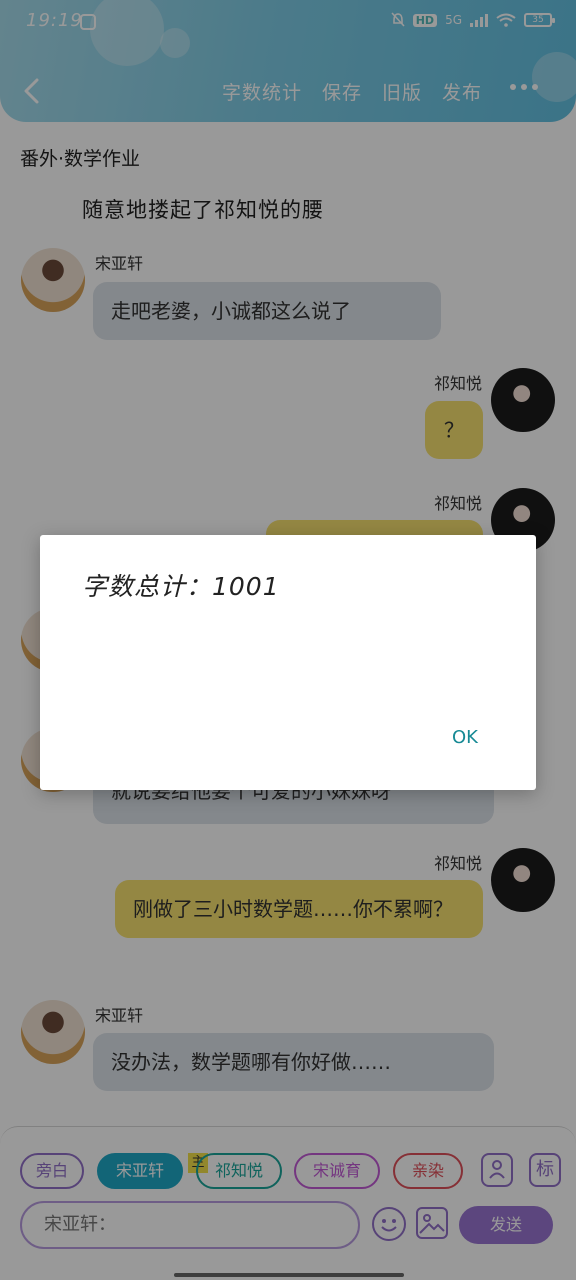 This screenshot has width=576, height=1280. I want to click on ok-button: OK, so click(465, 737).